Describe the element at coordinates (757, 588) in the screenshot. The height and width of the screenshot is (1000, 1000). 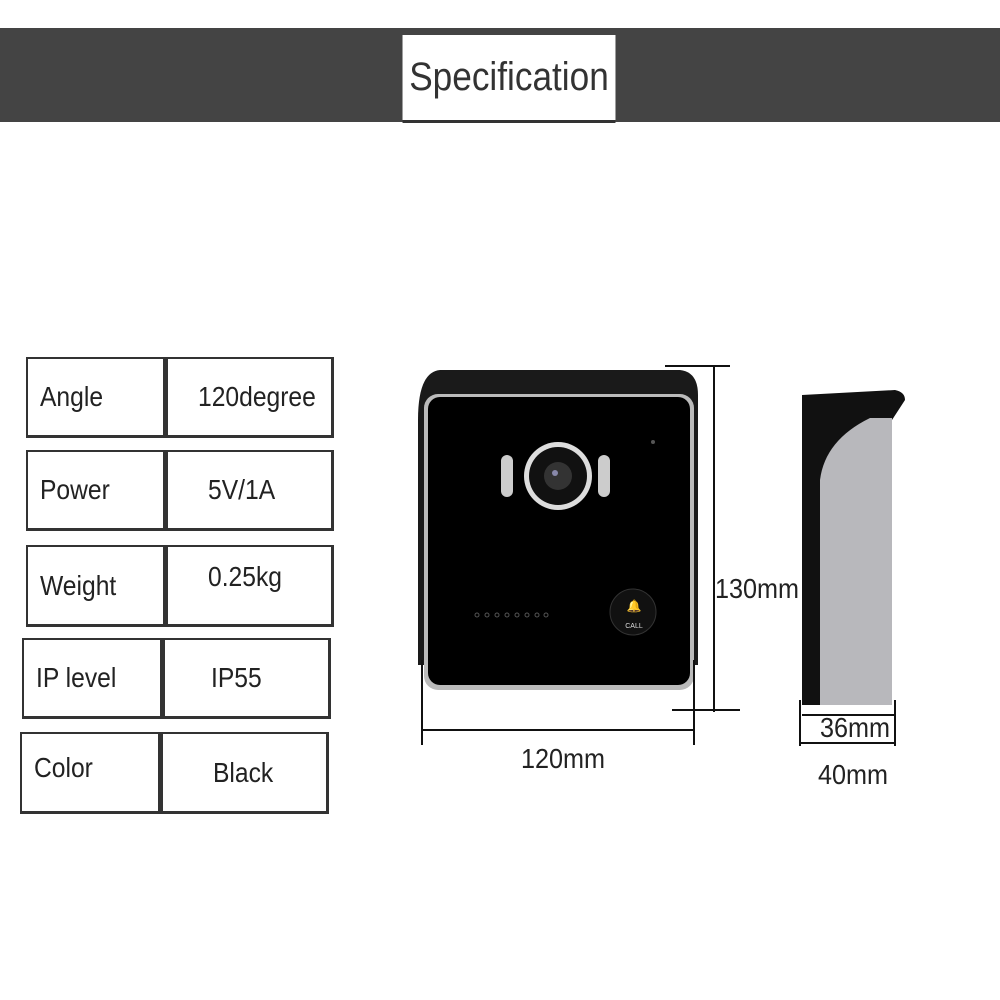
I see `height-dimension: 130mm` at that location.